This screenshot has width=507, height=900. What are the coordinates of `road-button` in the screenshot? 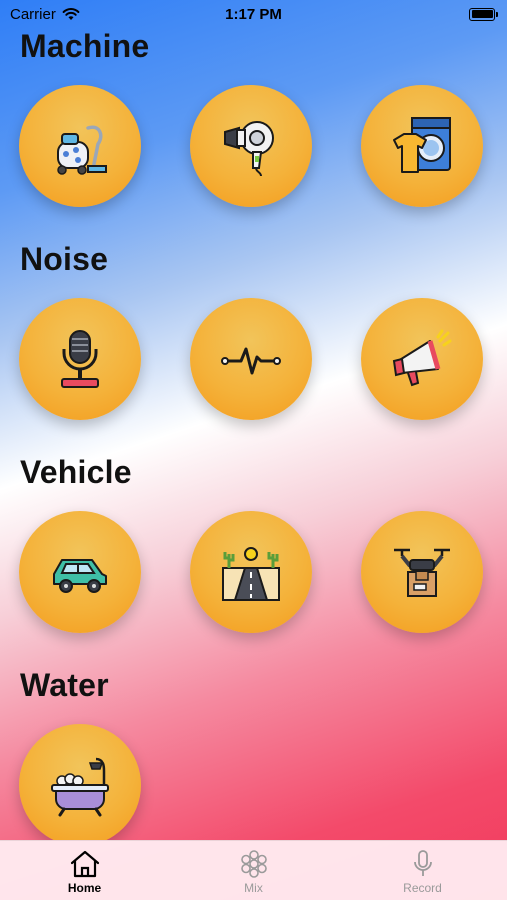 It's located at (251, 572).